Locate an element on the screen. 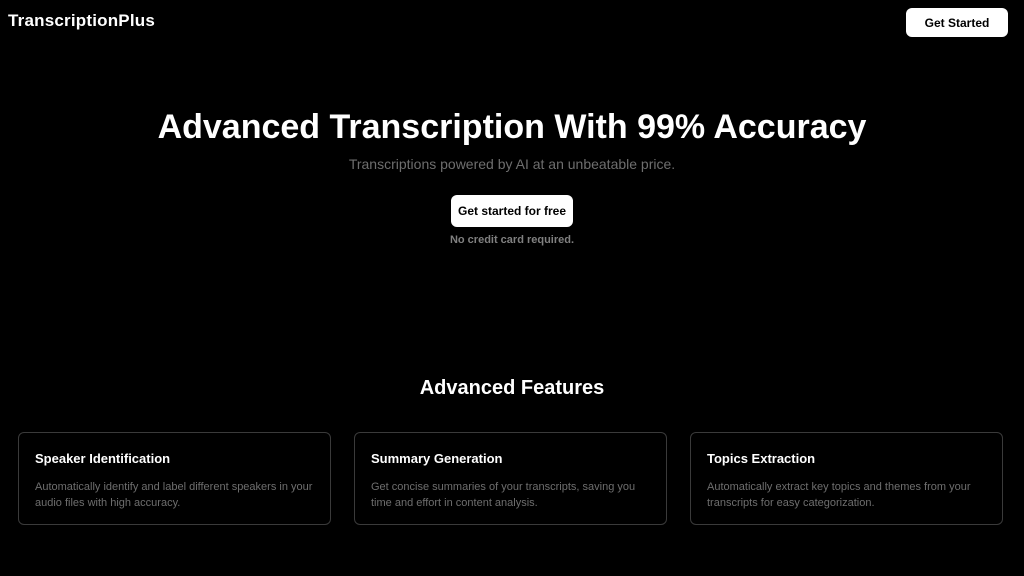  no-credit-card-note: No credit card required. is located at coordinates (512, 240).